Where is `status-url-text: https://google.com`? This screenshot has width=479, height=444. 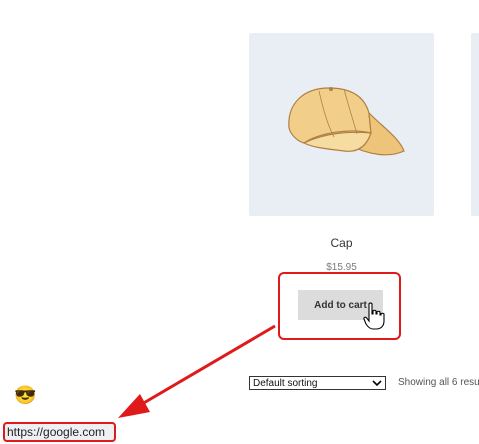 status-url-text: https://google.com is located at coordinates (56, 432).